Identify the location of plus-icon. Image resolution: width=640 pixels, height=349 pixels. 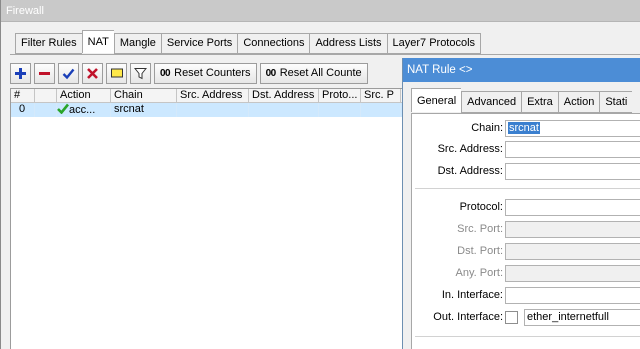
(20, 73).